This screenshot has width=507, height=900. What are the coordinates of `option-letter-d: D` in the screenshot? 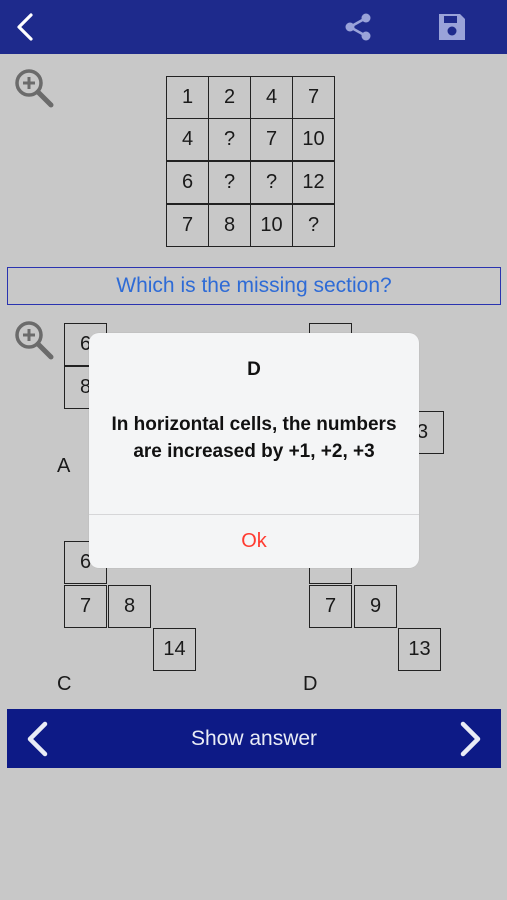 It's located at (310, 684).